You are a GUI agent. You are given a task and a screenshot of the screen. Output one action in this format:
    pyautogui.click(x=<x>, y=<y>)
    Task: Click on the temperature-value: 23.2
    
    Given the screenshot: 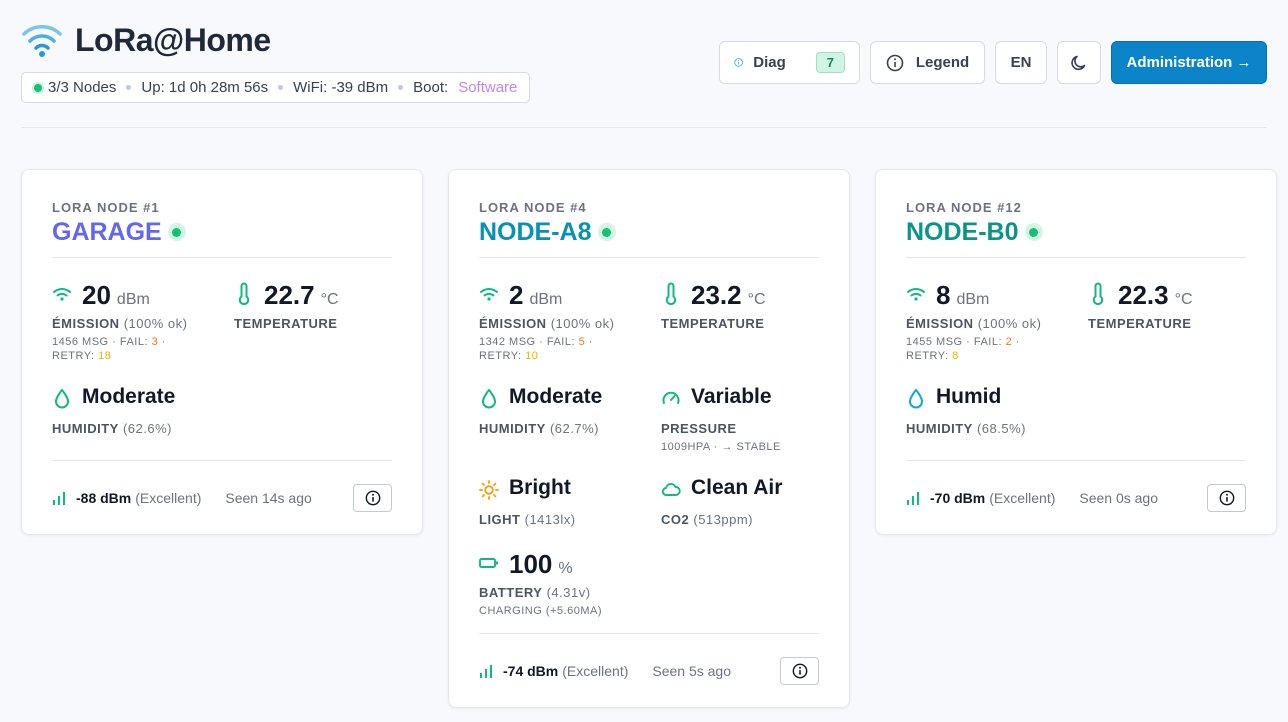 What is the action you would take?
    pyautogui.click(x=716, y=295)
    